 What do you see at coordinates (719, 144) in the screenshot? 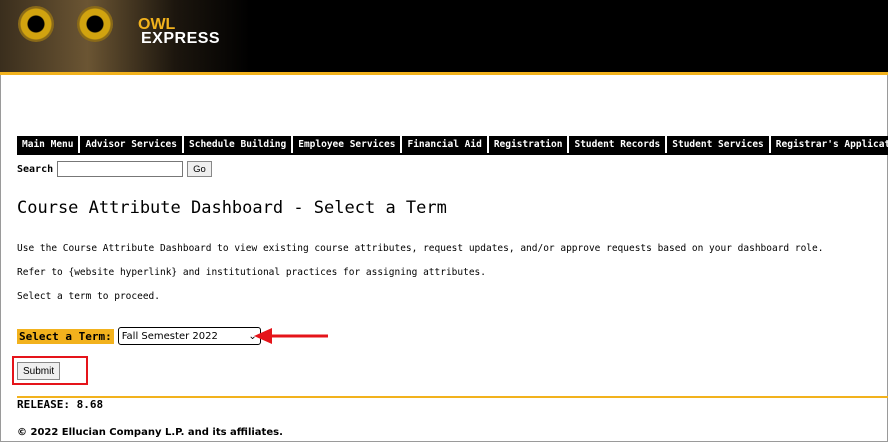
I see `tab-student-services: Student Services` at bounding box center [719, 144].